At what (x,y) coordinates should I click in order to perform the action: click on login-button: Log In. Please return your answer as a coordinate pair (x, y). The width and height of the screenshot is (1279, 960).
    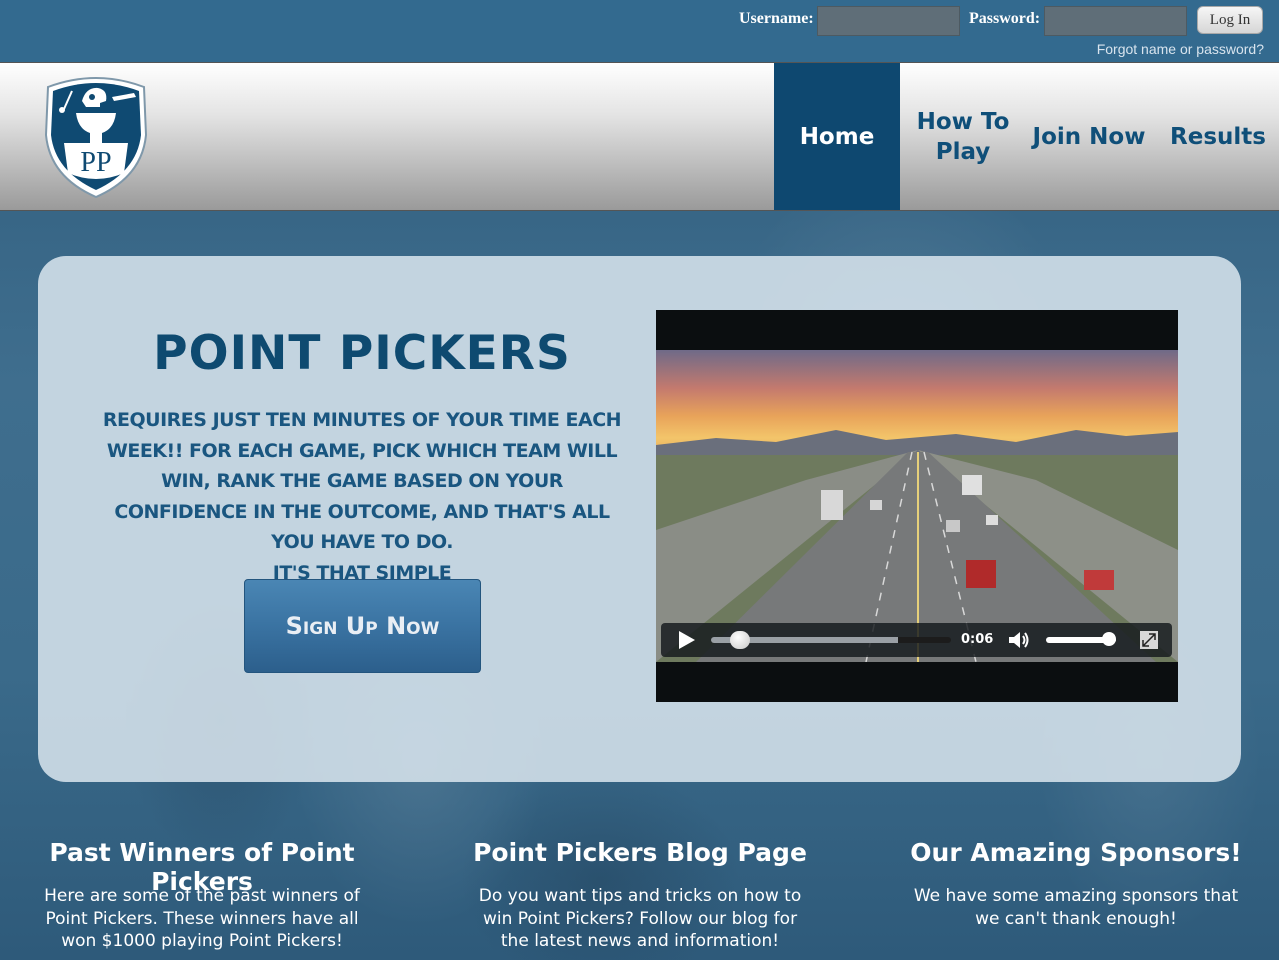
    Looking at the image, I should click on (1230, 20).